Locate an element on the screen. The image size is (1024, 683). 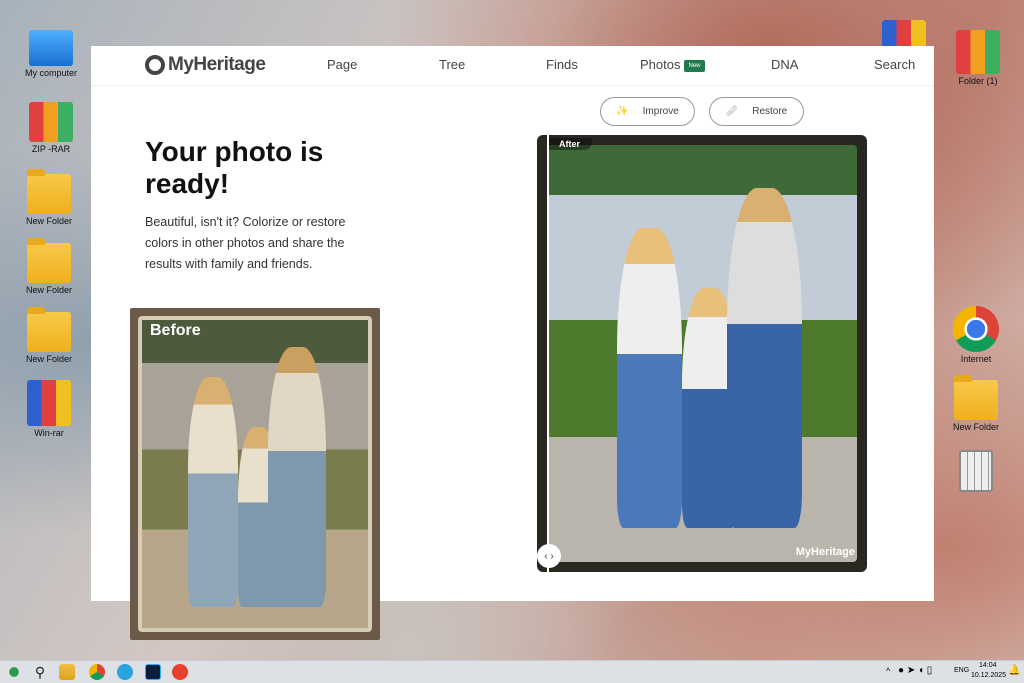
file-explorer-icon is located at coordinates (67, 672).